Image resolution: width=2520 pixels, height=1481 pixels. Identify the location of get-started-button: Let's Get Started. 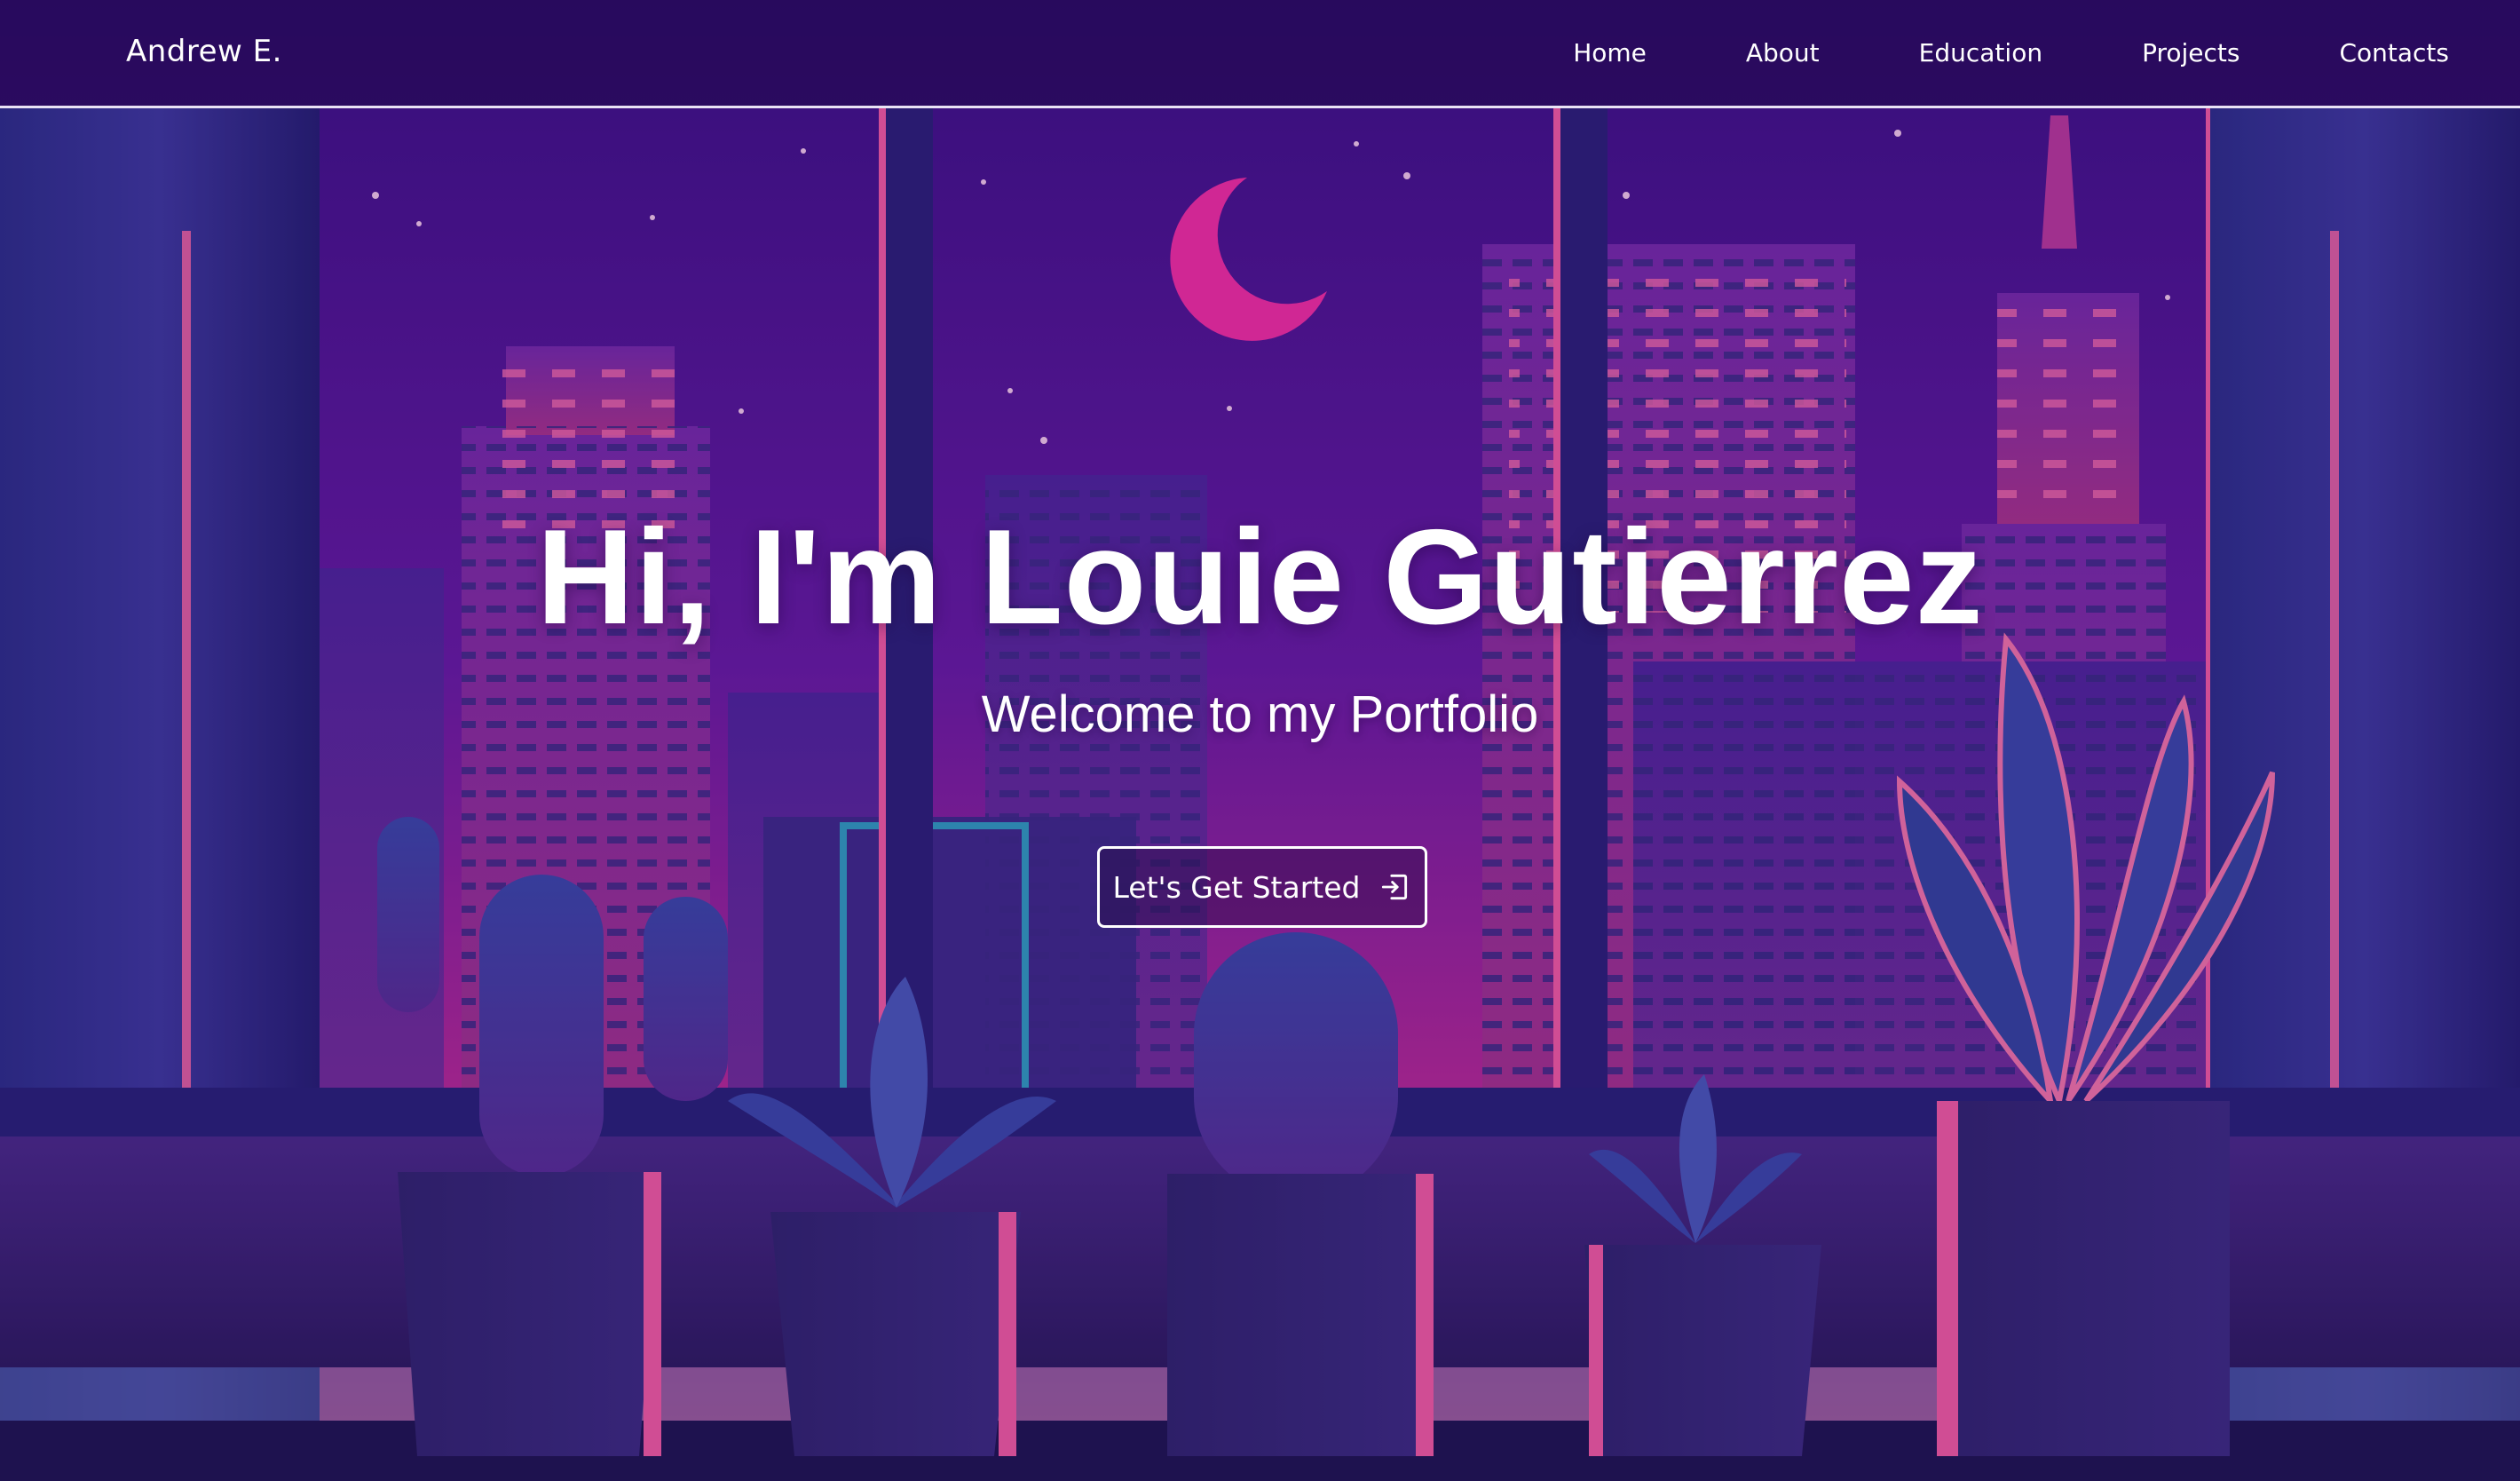
(1262, 887).